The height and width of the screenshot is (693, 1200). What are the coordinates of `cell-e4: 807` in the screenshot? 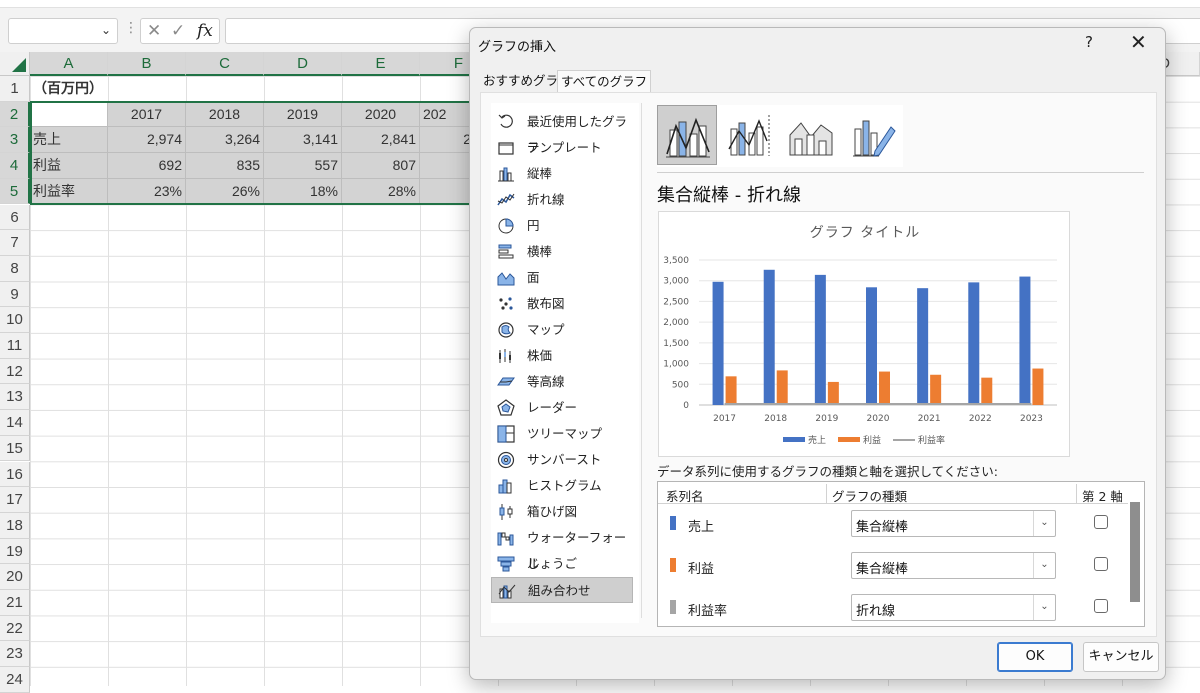 It's located at (381, 166).